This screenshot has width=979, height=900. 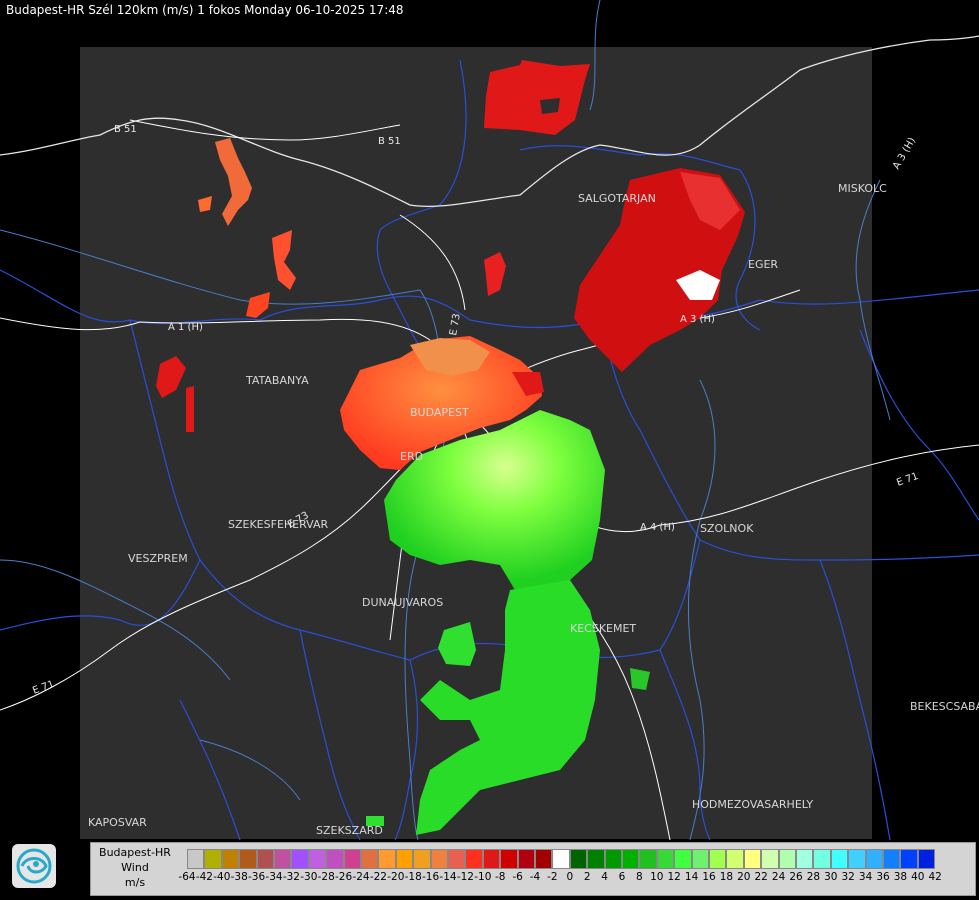 What do you see at coordinates (135, 852) in the screenshot?
I see `legend-station: Budapest-HR` at bounding box center [135, 852].